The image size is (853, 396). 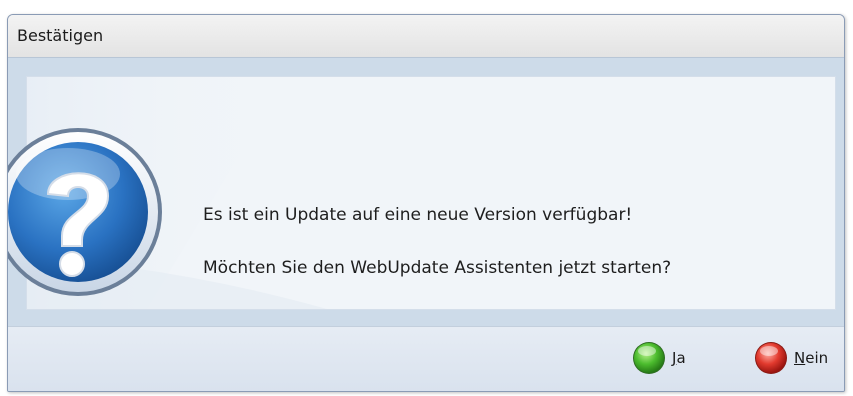 I want to click on yes-label-rest: a, so click(x=681, y=358).